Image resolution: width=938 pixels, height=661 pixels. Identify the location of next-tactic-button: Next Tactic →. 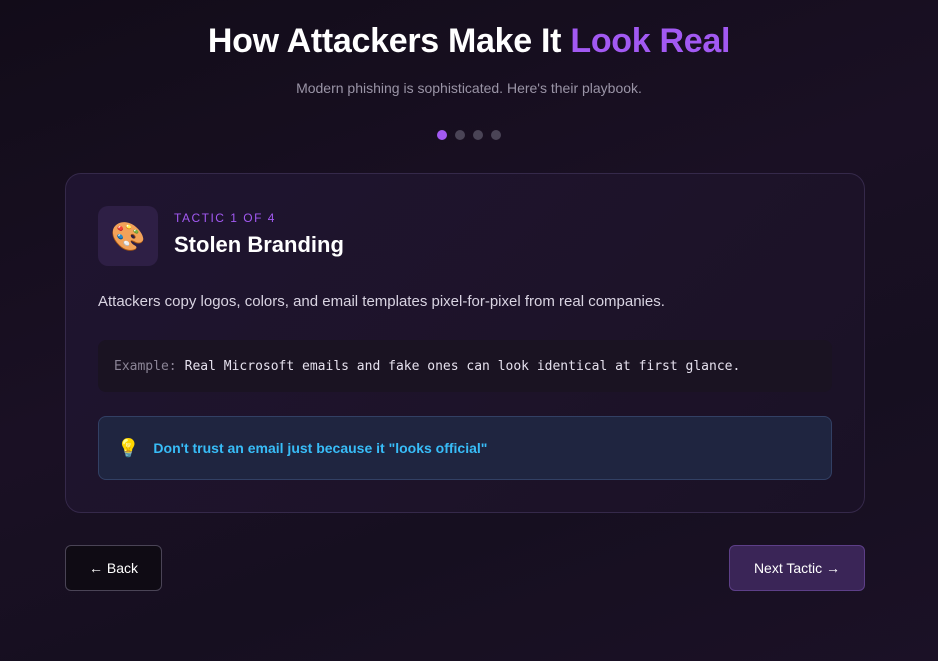
(797, 568).